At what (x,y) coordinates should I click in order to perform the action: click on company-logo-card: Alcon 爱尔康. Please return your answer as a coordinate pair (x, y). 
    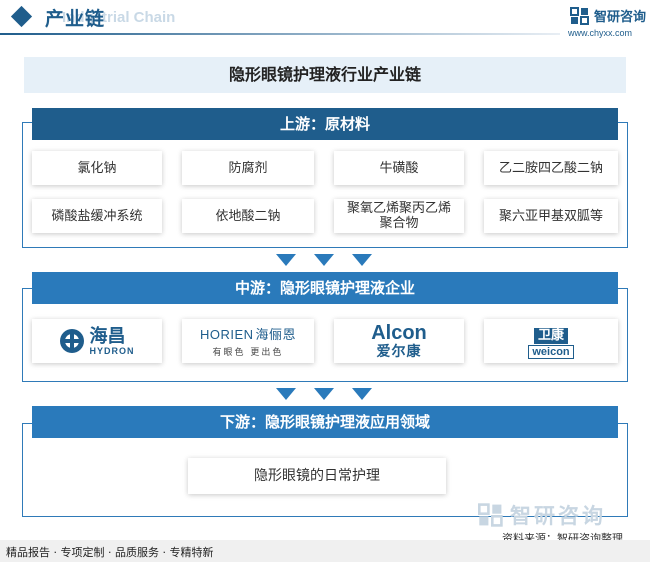
    Looking at the image, I should click on (399, 341).